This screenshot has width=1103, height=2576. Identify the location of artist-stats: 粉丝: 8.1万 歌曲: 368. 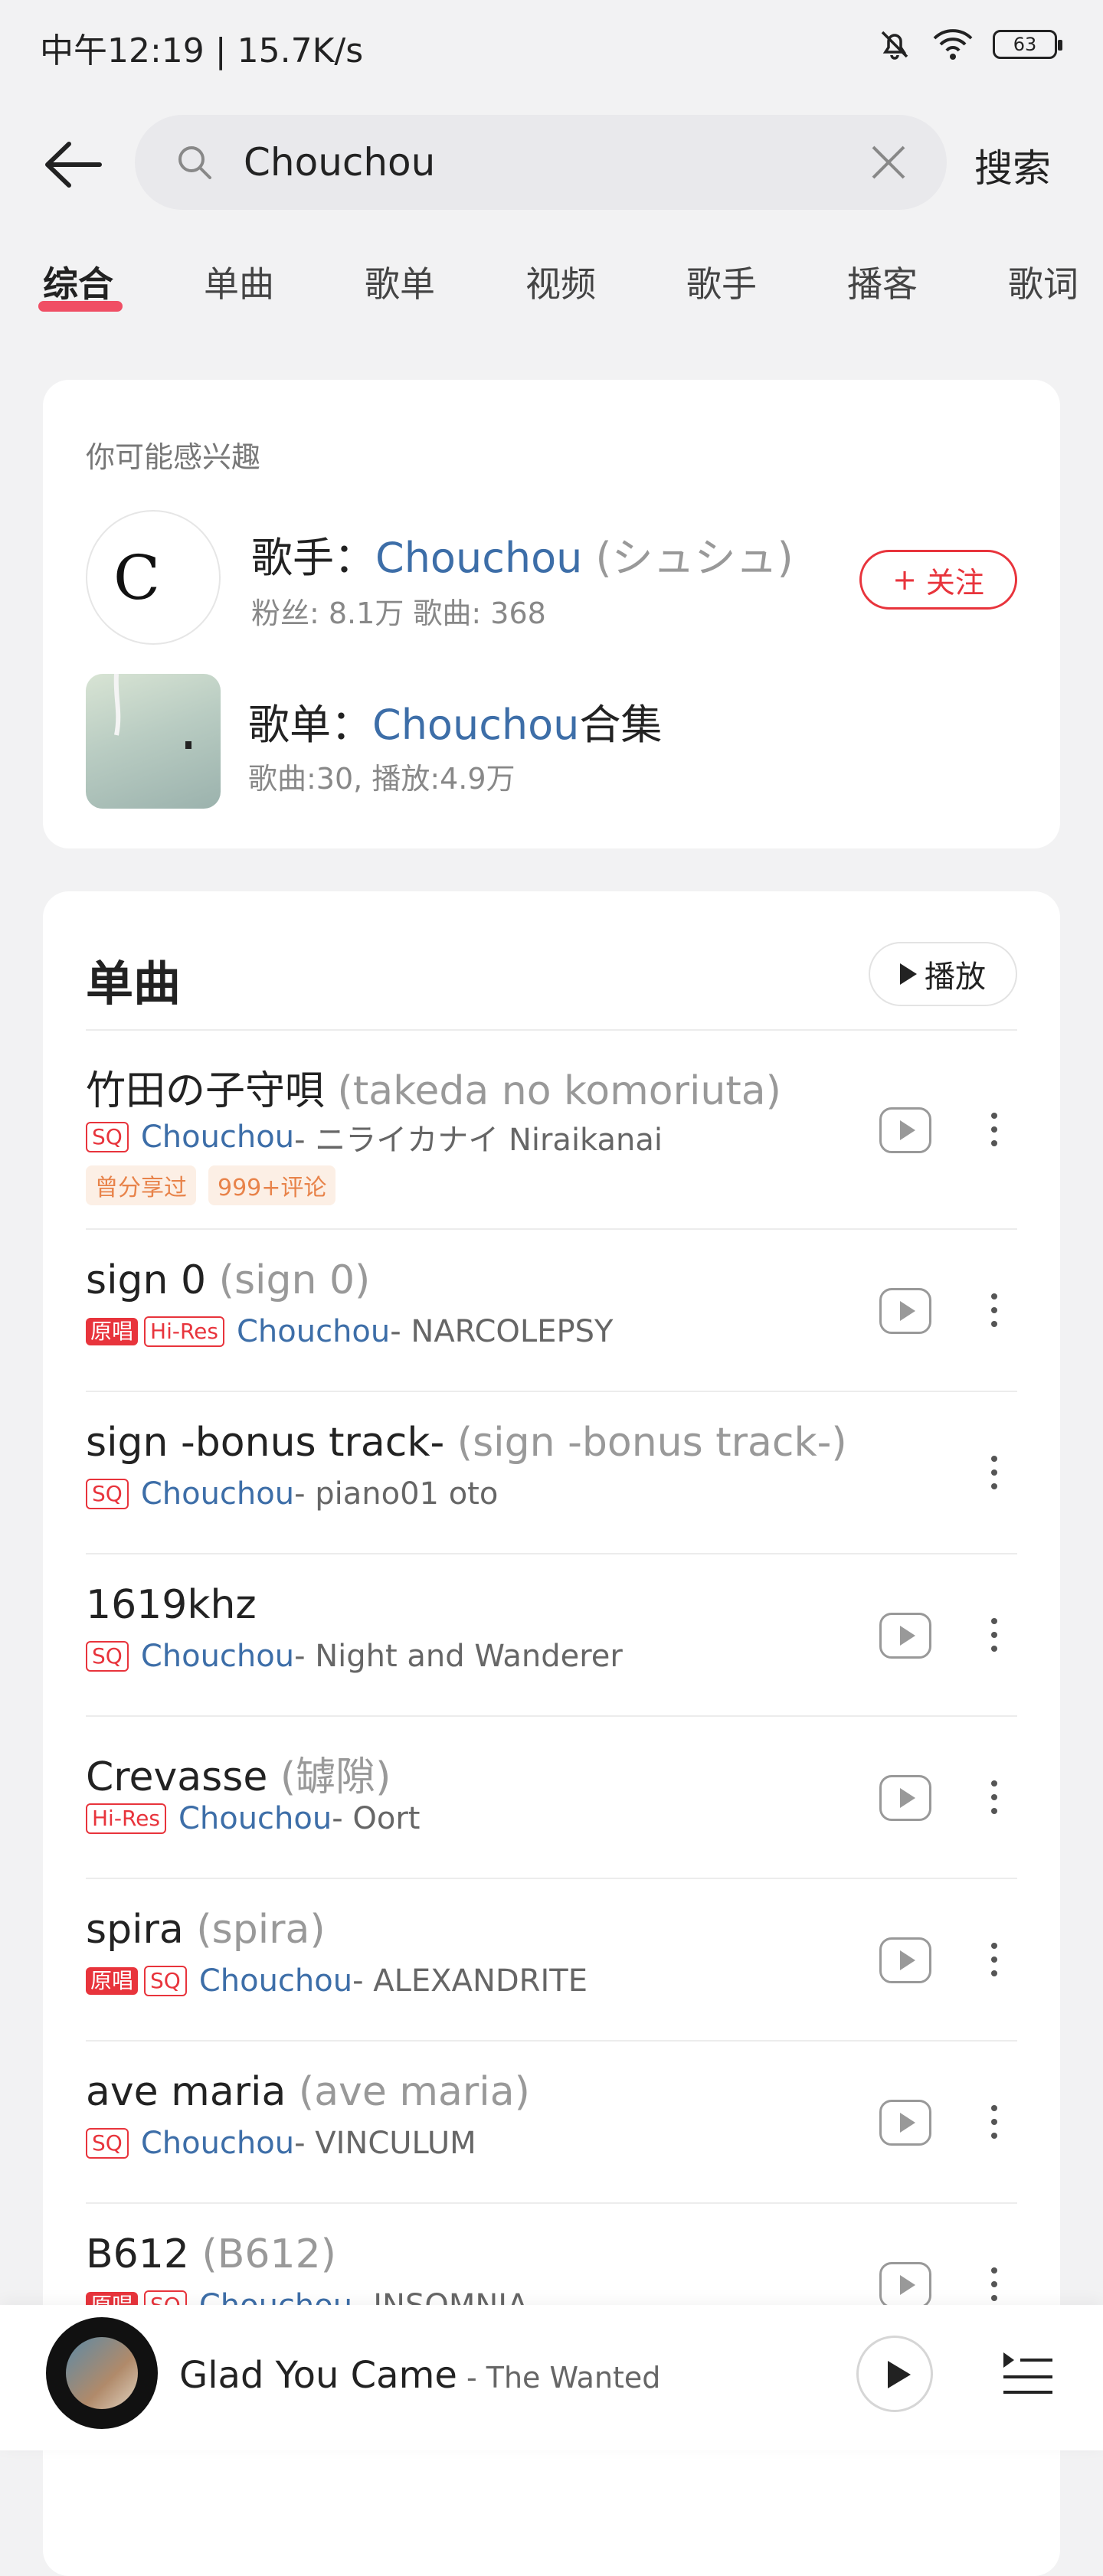
(399, 613).